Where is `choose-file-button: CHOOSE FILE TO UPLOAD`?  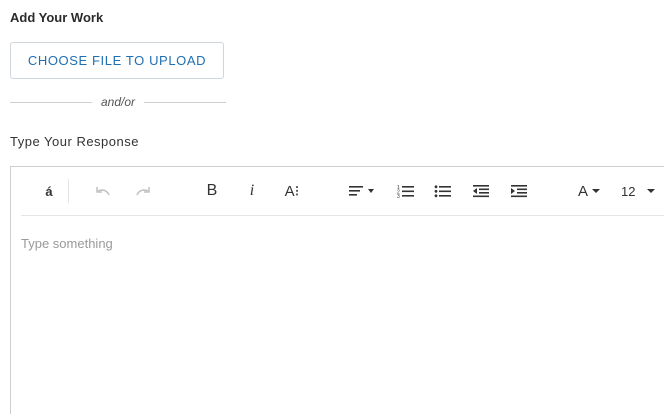 choose-file-button: CHOOSE FILE TO UPLOAD is located at coordinates (117, 60).